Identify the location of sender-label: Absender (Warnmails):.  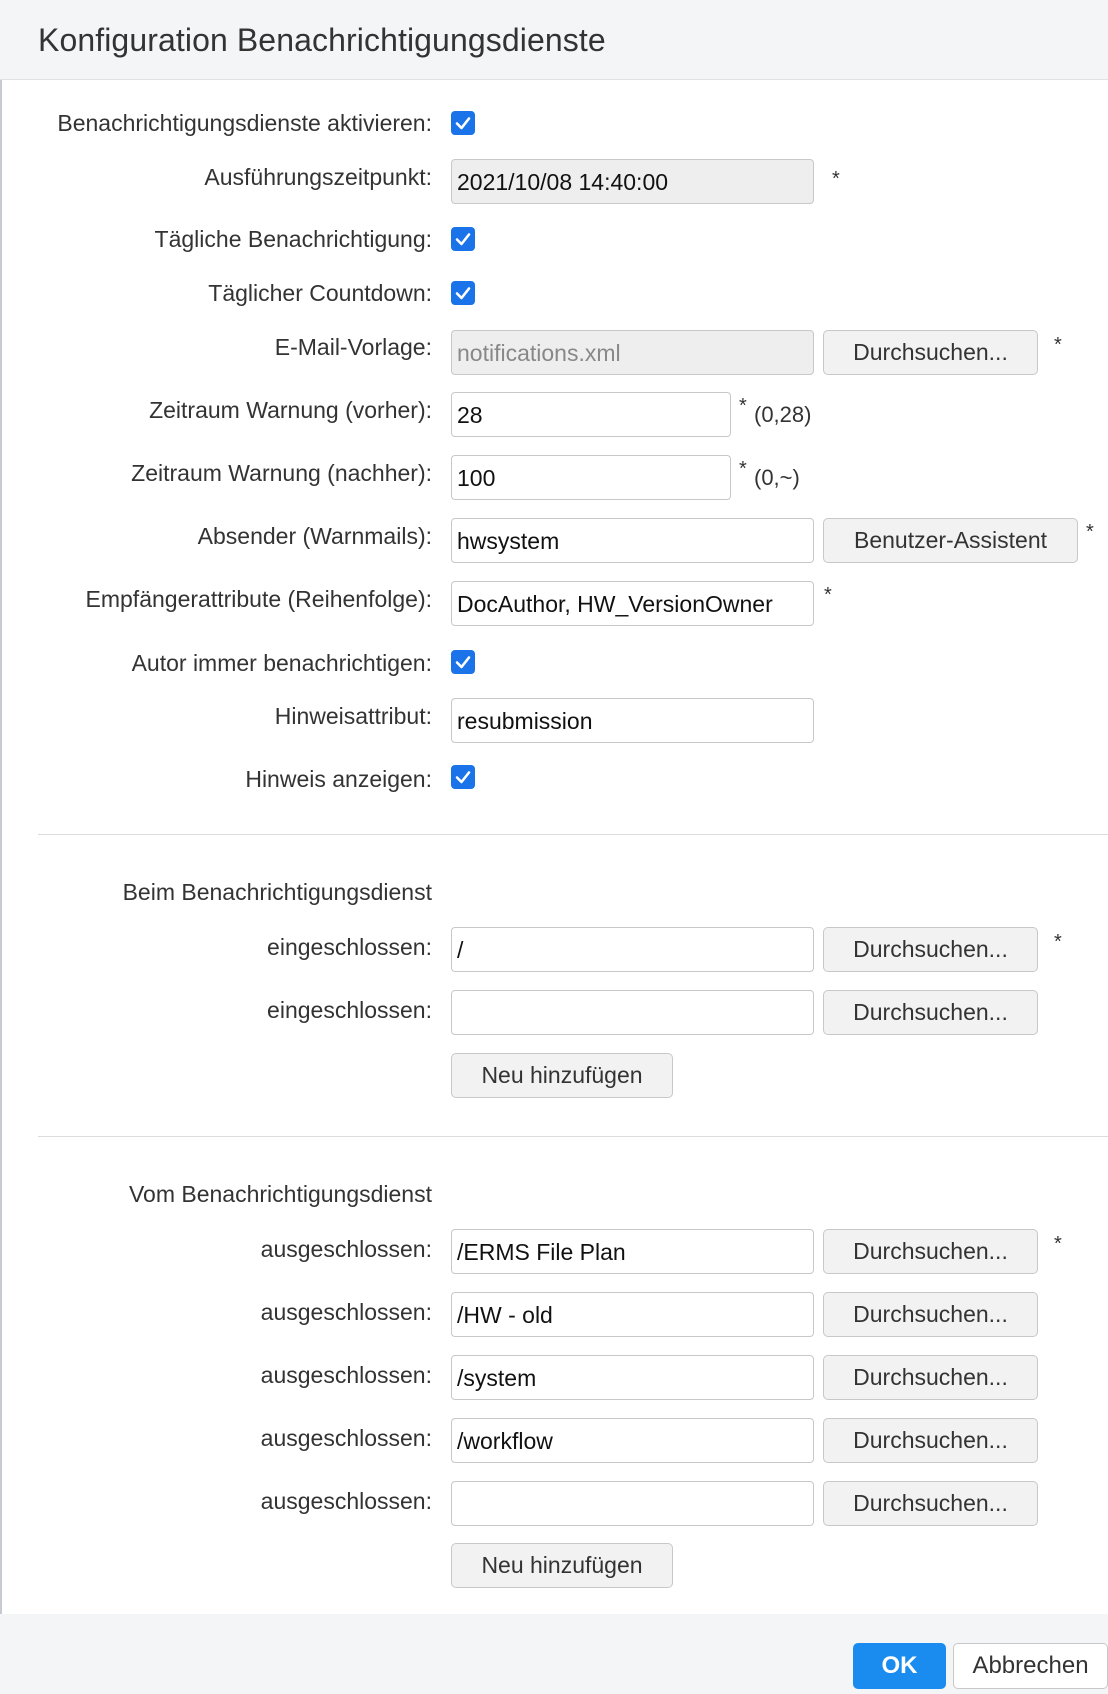
(314, 536).